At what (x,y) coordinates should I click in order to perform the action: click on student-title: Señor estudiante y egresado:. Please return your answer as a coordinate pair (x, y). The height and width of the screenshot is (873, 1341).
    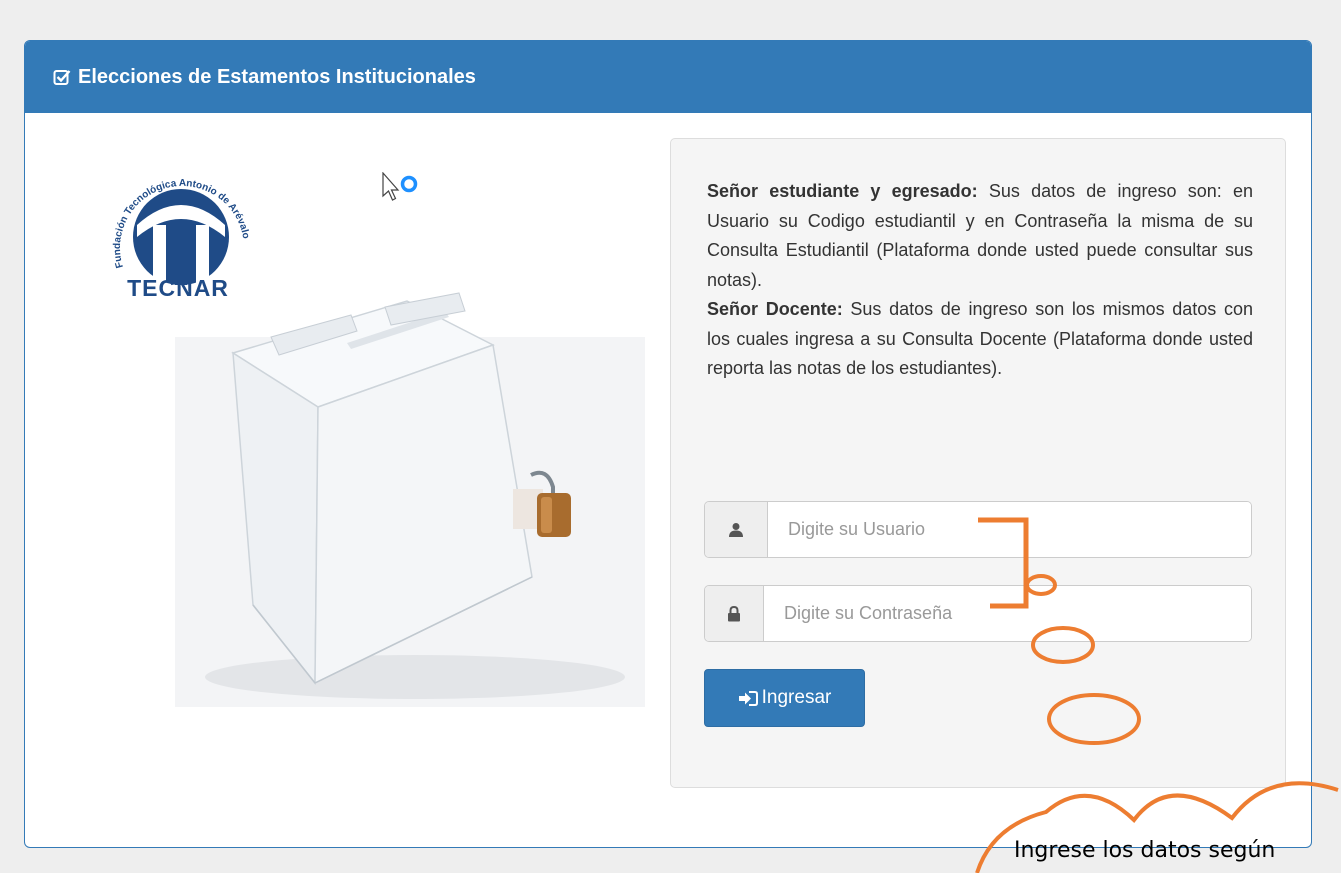
    Looking at the image, I should click on (842, 191).